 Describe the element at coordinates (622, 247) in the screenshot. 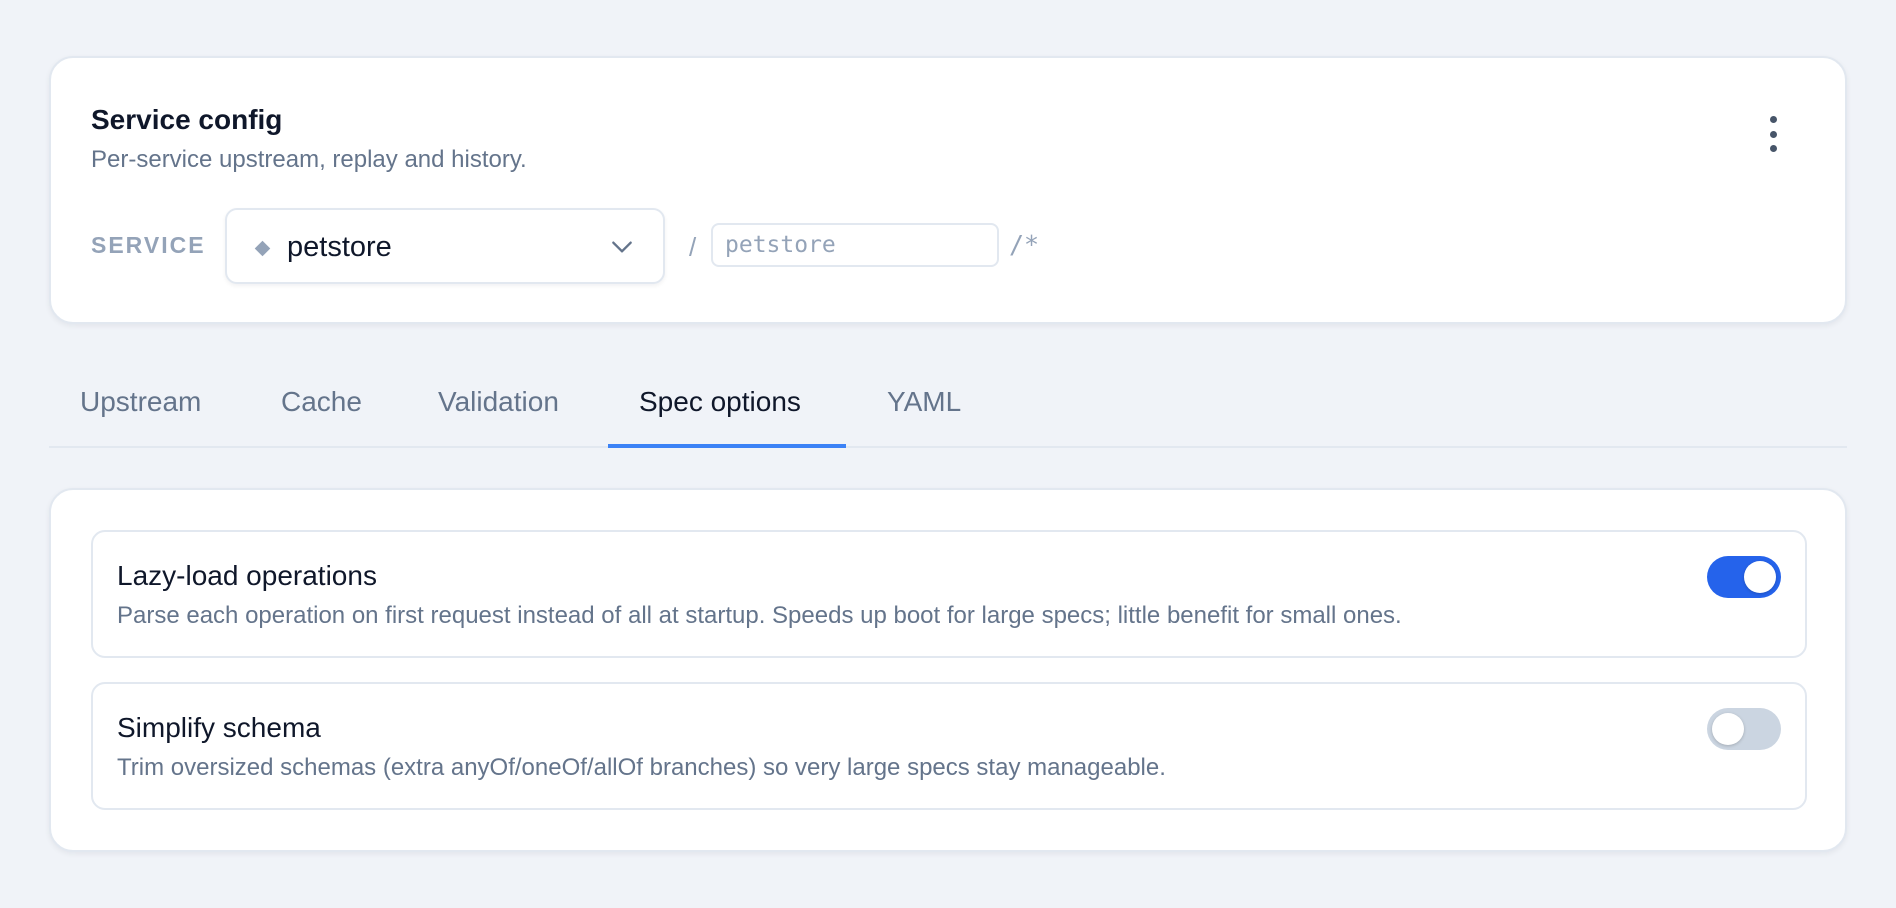

I see `chevron-down-icon` at that location.